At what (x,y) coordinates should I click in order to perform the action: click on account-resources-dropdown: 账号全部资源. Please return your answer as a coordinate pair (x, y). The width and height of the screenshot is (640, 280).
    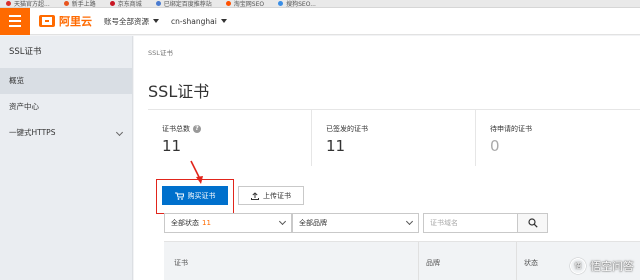
    Looking at the image, I should click on (131, 21).